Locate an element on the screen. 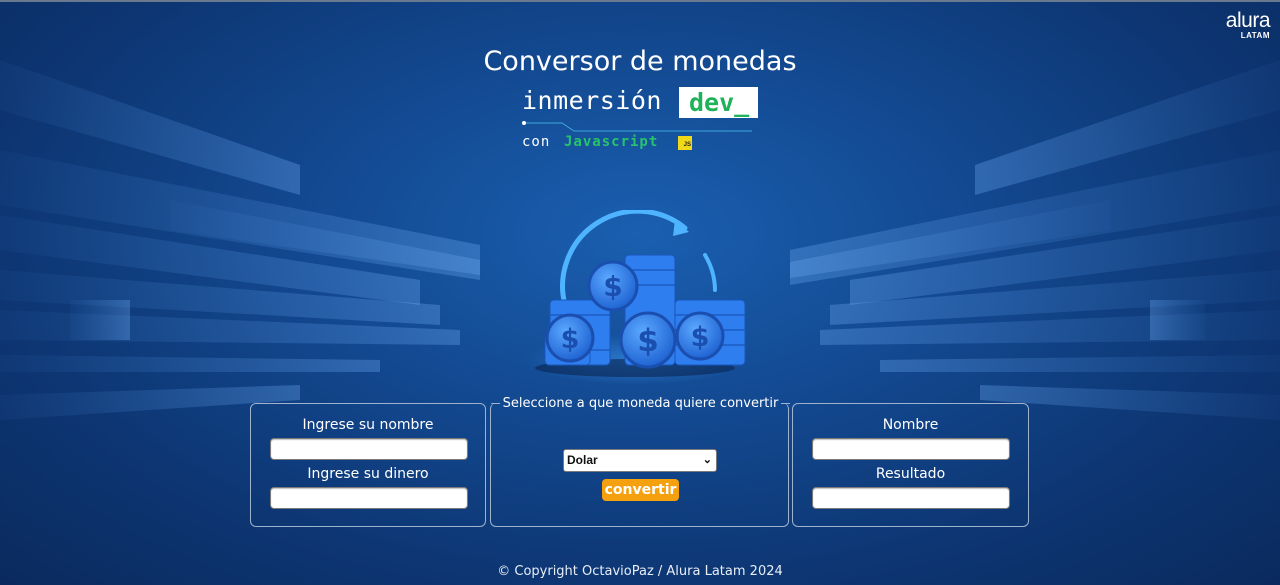  currency-selected-value: Dolar is located at coordinates (582, 460).